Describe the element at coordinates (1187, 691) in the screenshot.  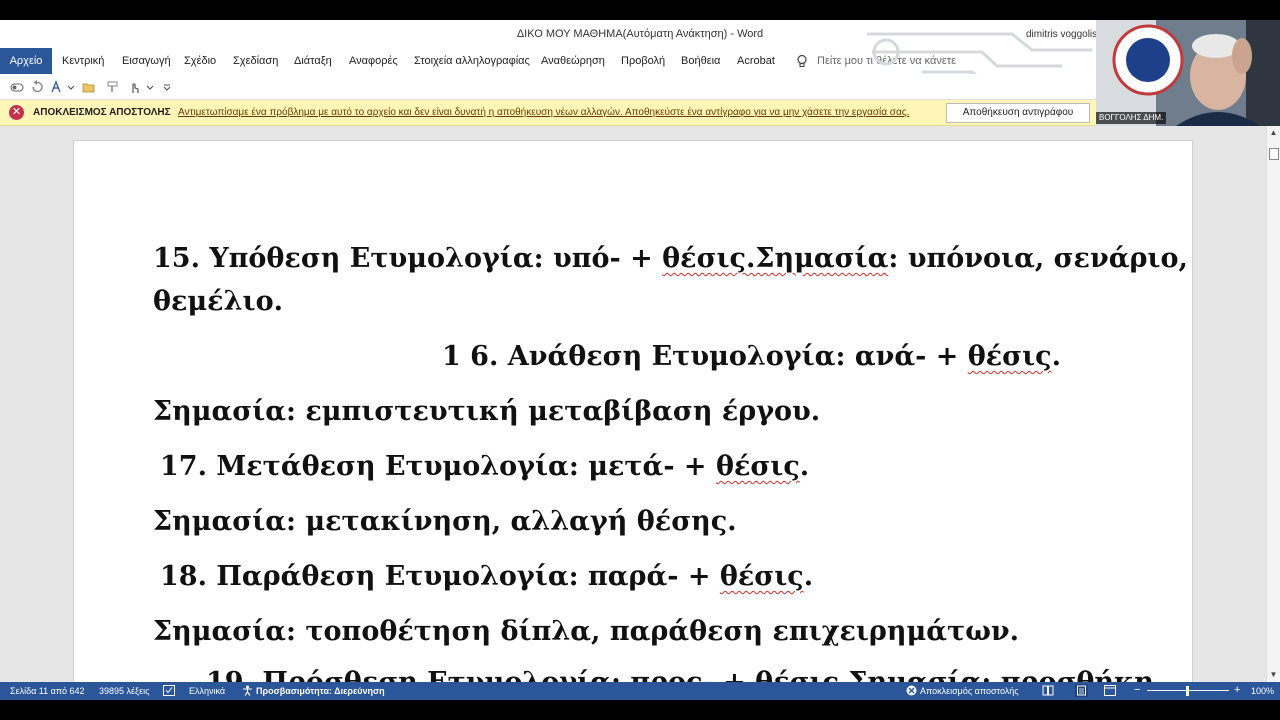
I see `zoom-slider-thumb` at that location.